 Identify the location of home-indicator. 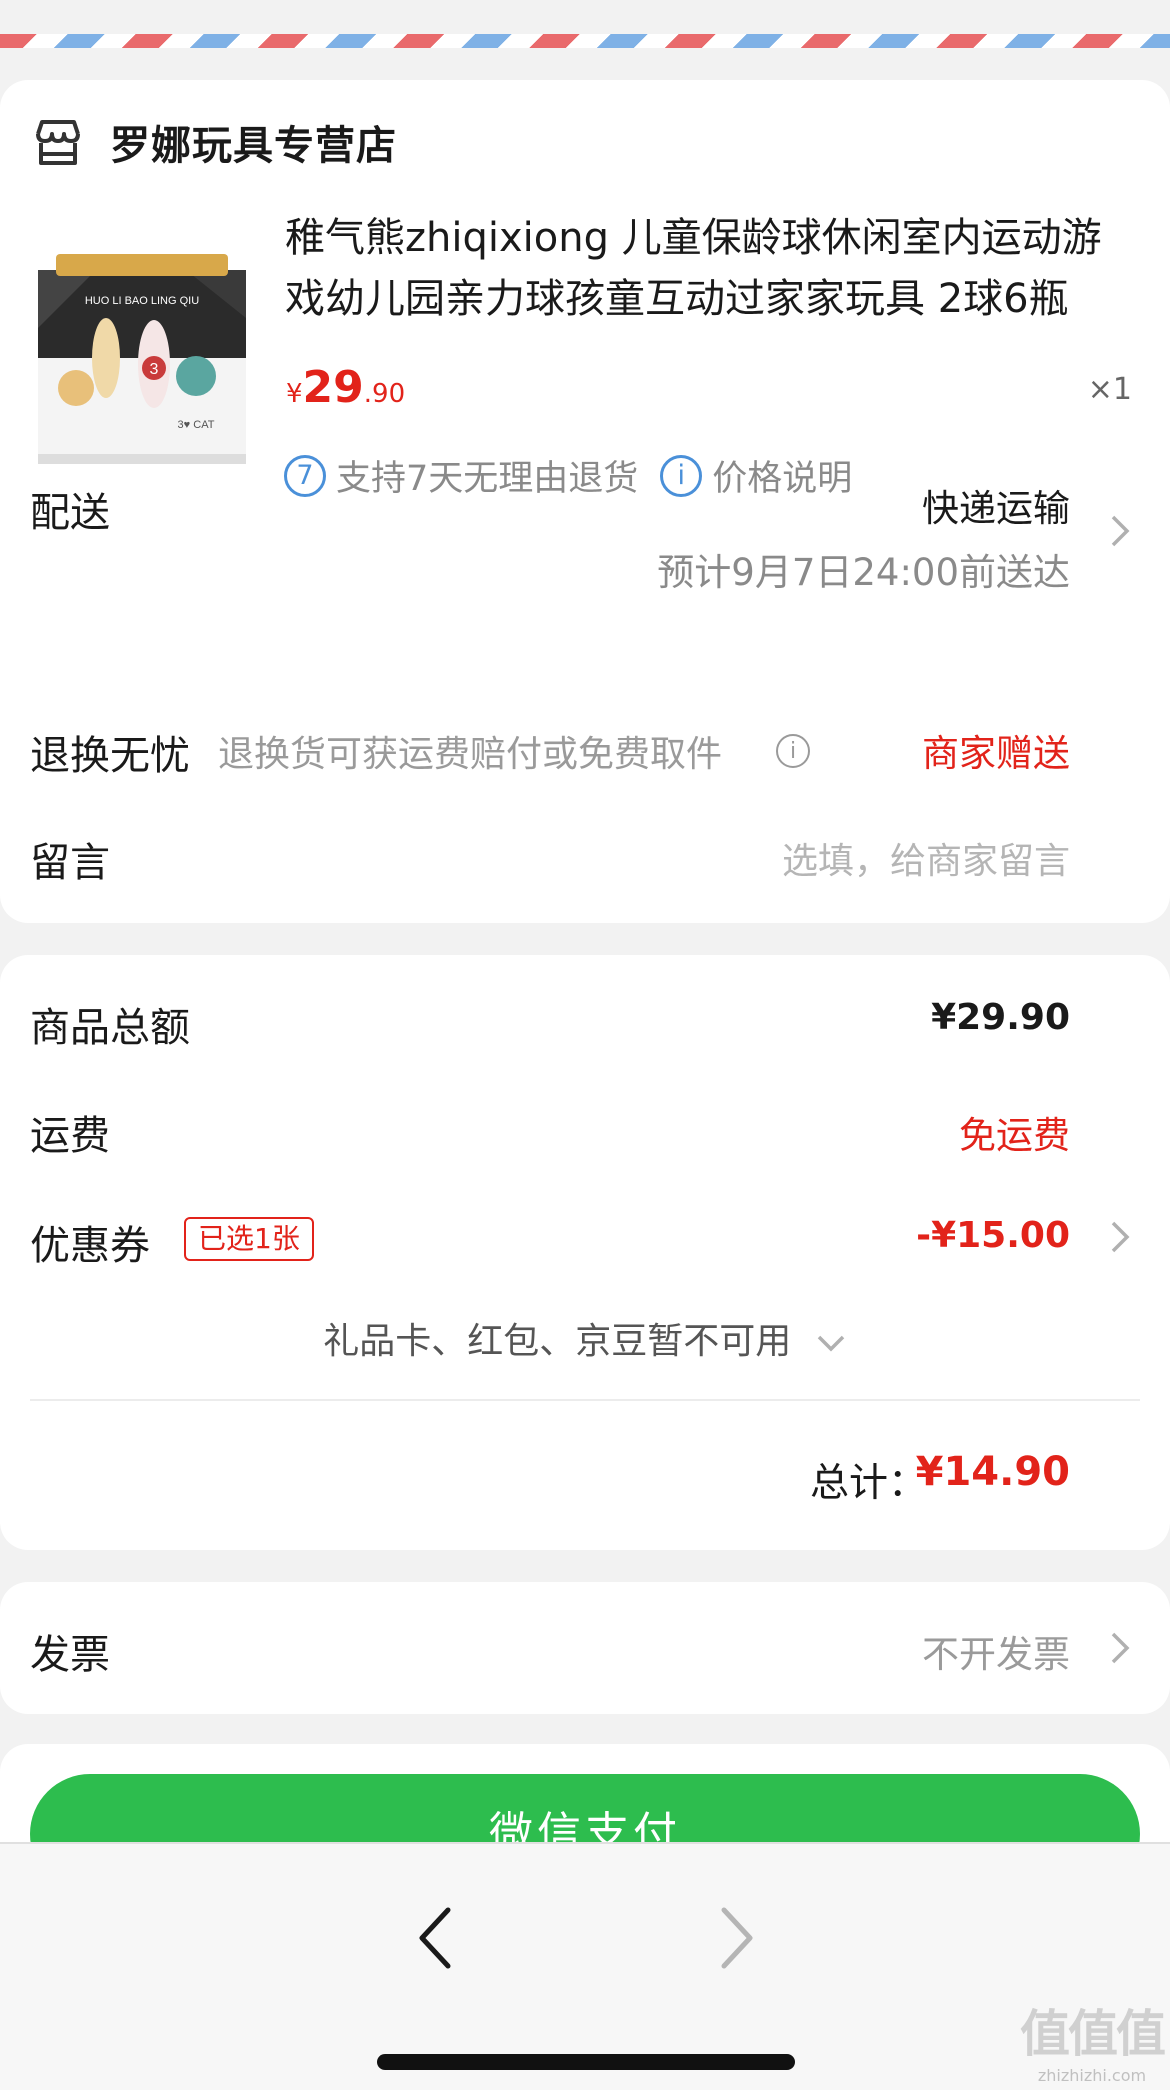
(586, 2062).